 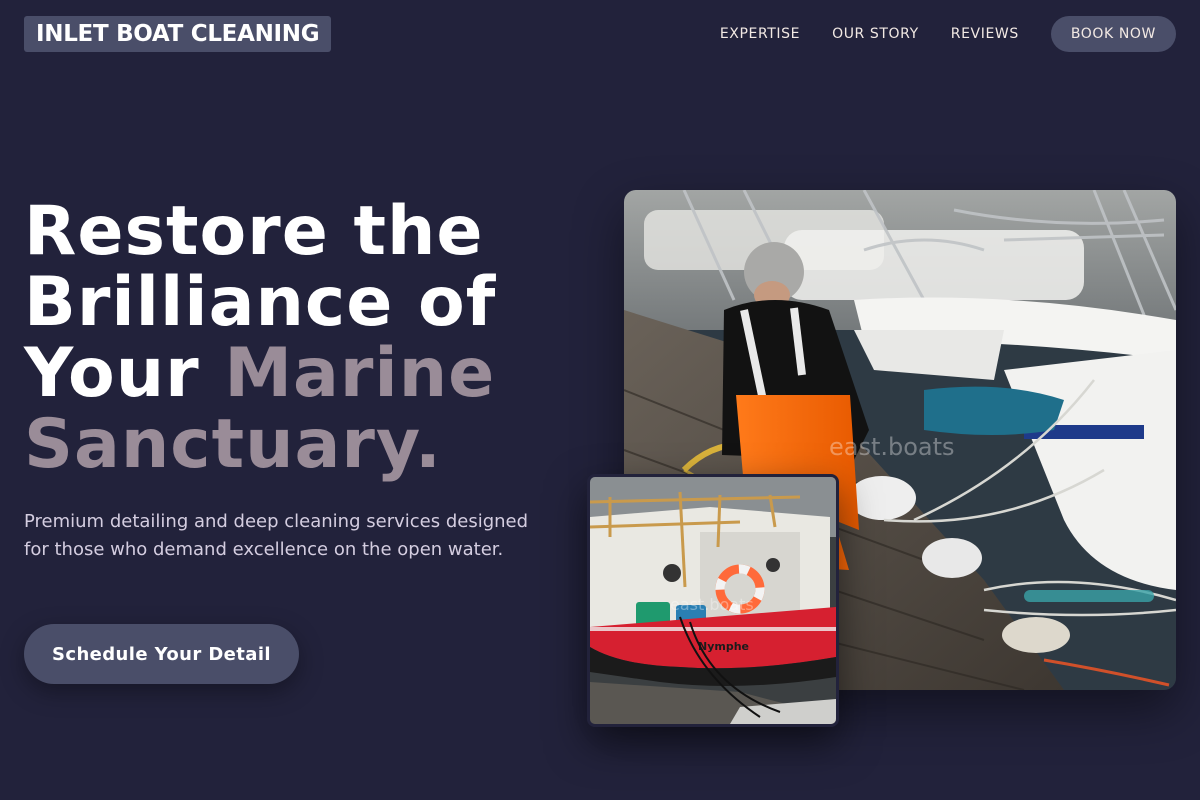 I want to click on inset-image-red-boat: Nymphe east.boats, so click(x=713, y=600).